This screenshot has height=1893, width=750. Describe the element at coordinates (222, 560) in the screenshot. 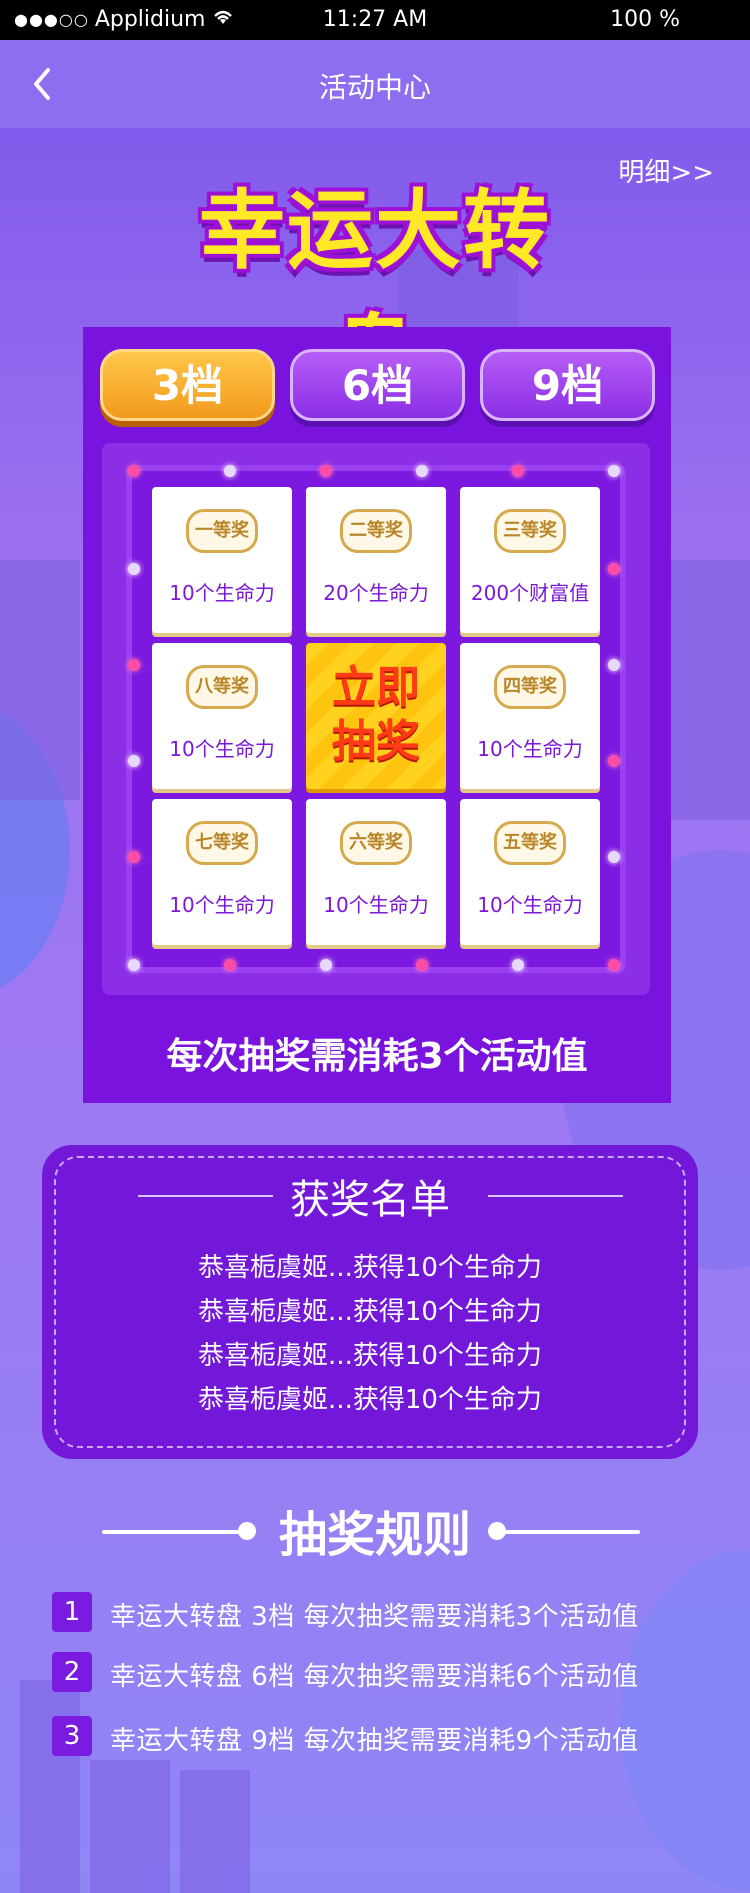

I see `prize-cell-1: 一等奖 10个生命力` at that location.